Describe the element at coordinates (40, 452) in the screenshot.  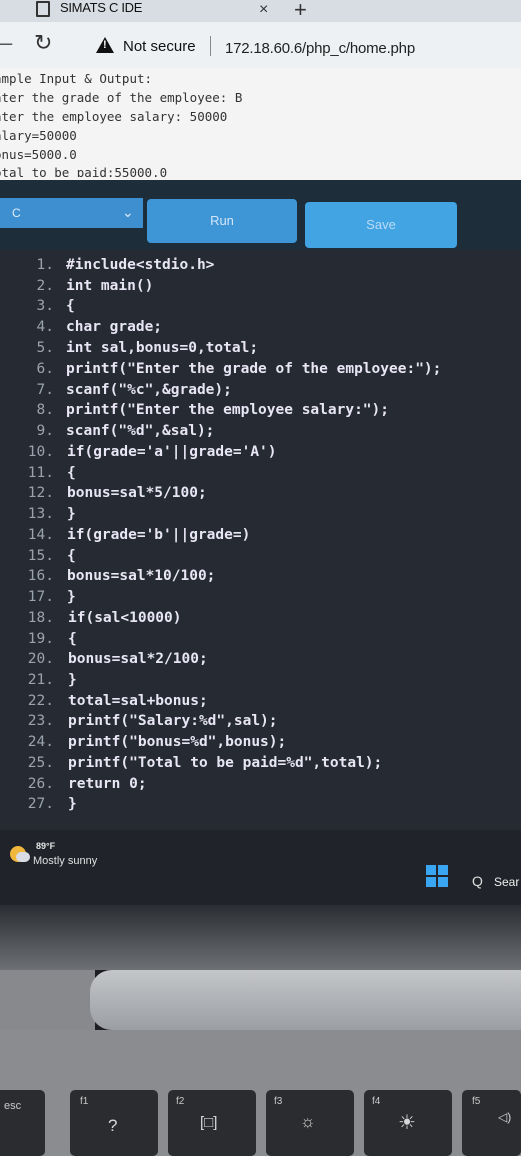
I see `line-number: 10.` at that location.